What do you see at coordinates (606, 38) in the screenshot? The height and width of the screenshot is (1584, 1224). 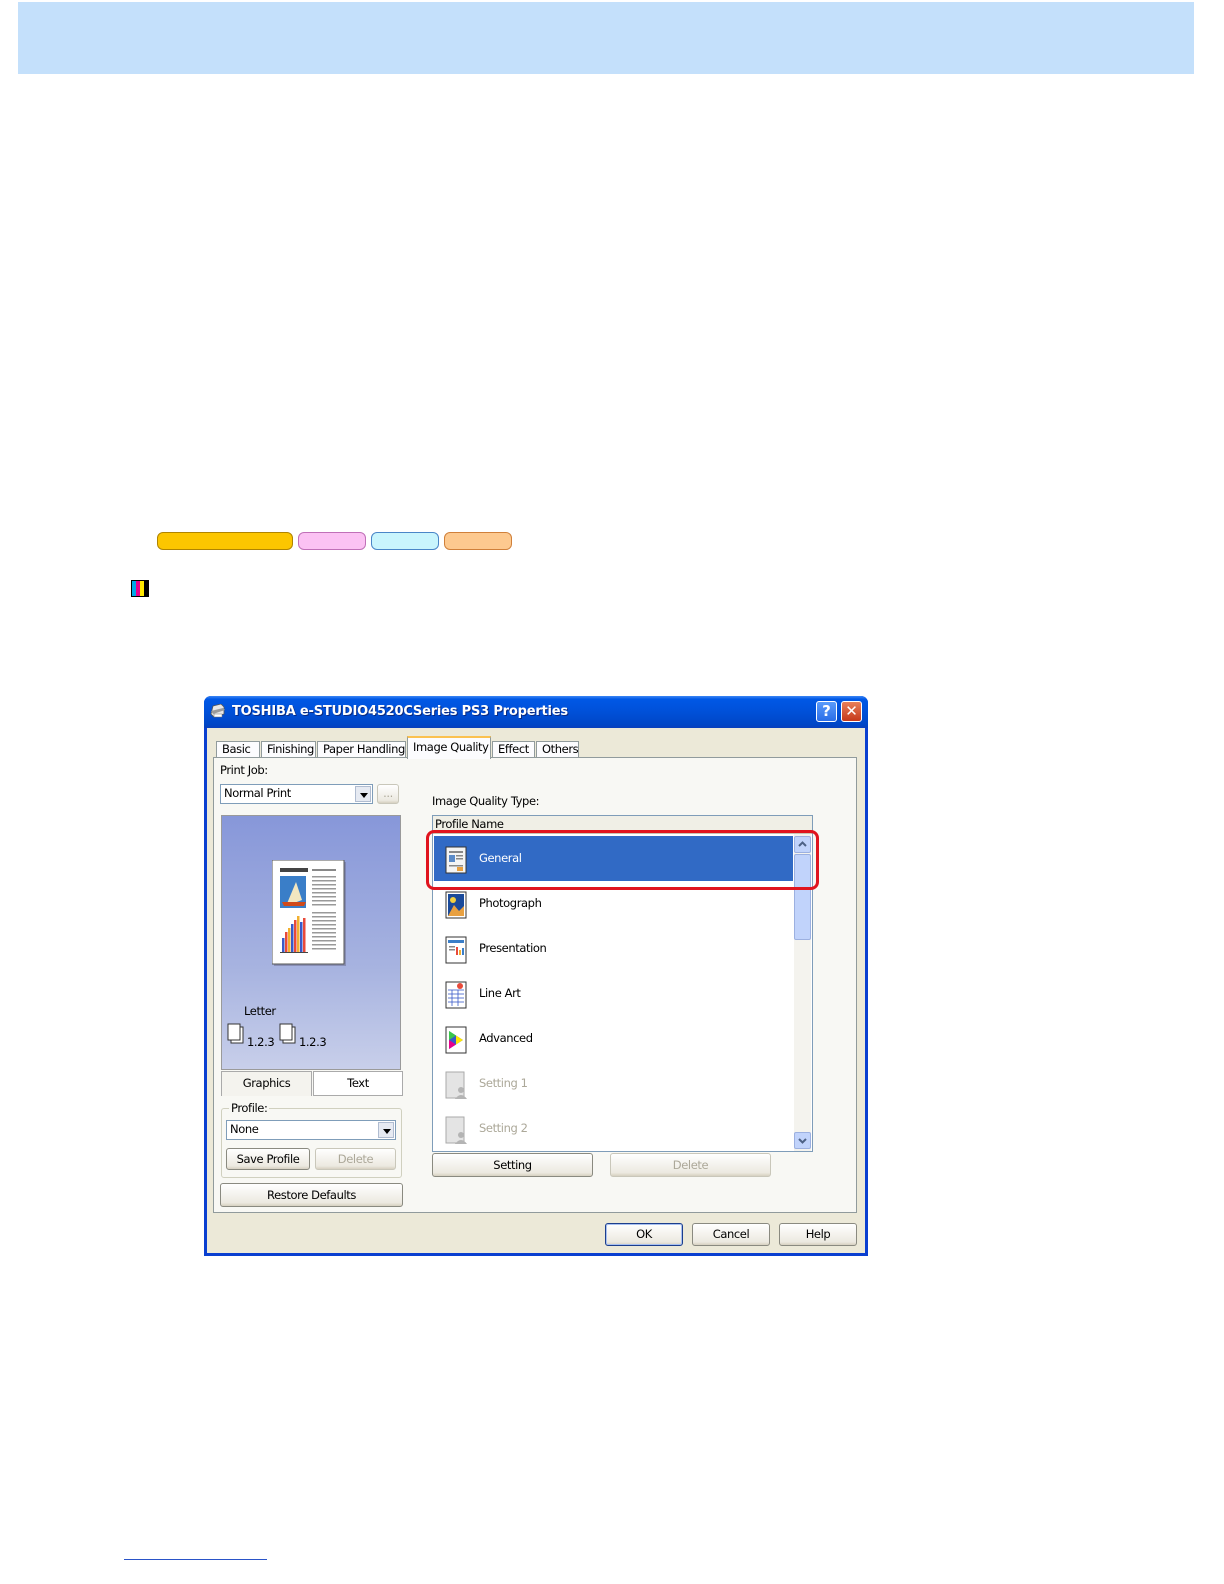 I see `header-band` at bounding box center [606, 38].